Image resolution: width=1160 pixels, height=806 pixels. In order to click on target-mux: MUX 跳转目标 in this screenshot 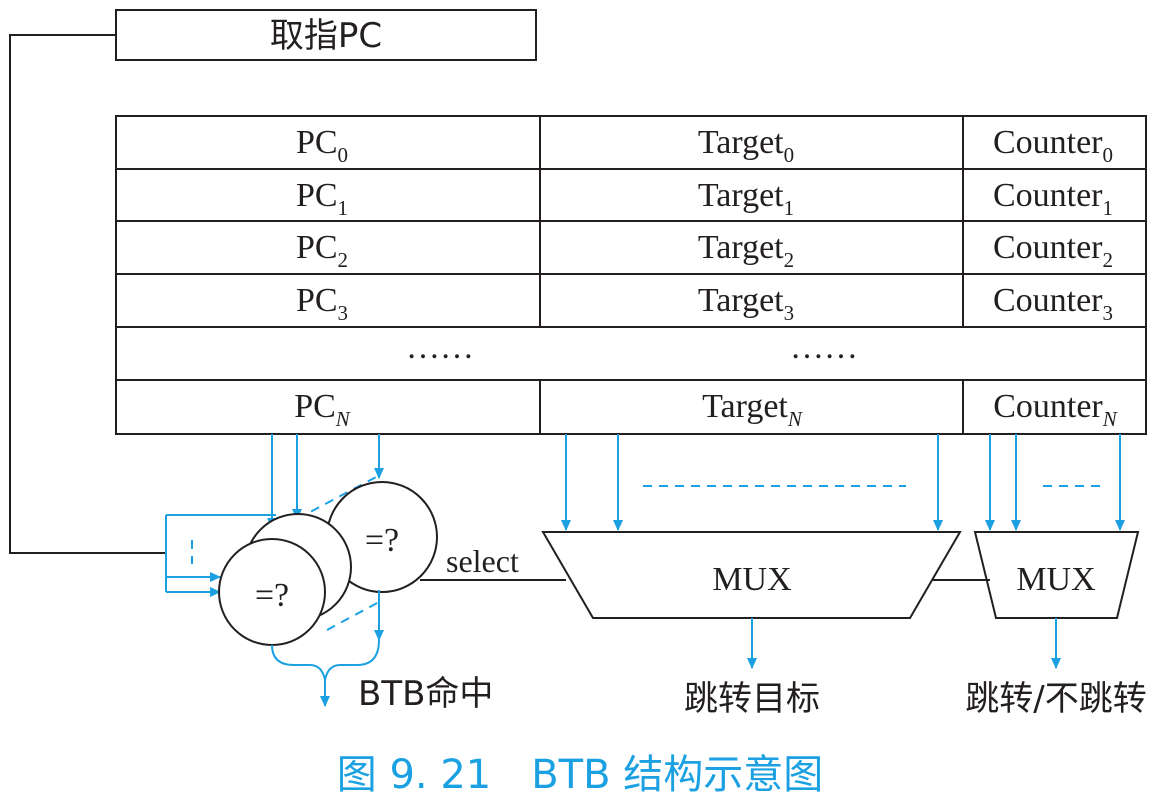, I will do `click(751, 576)`.